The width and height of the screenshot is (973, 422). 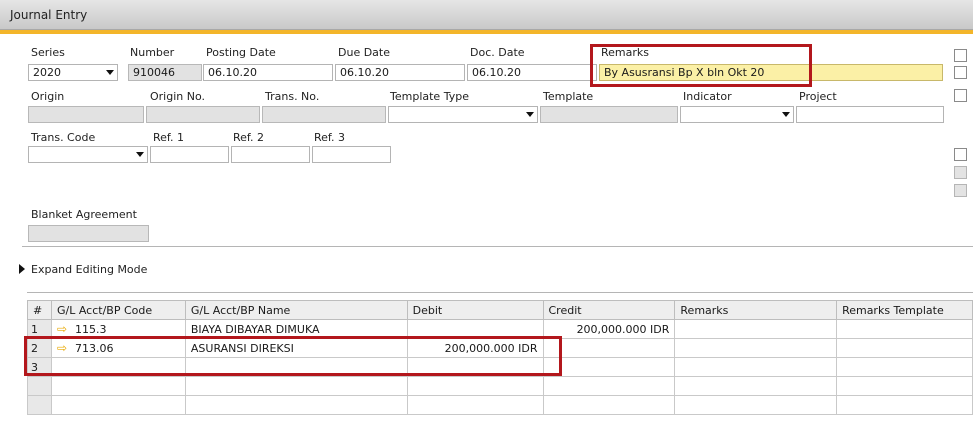 I want to click on series-select: 2020, so click(x=73, y=72).